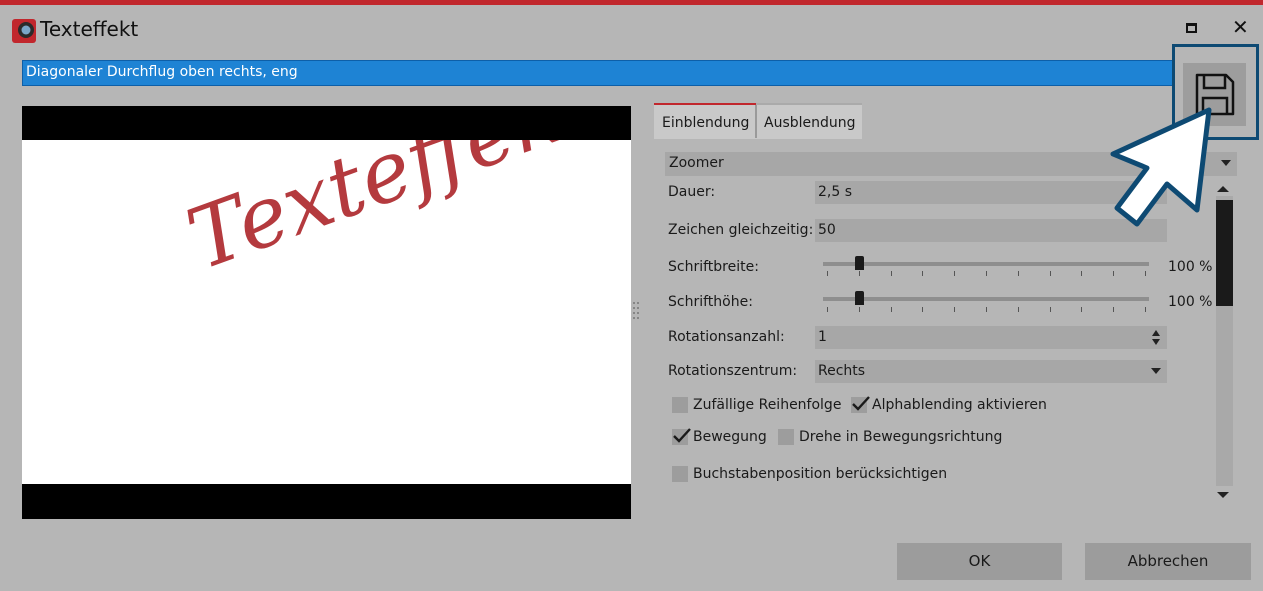  I want to click on app-logo-icon, so click(24, 31).